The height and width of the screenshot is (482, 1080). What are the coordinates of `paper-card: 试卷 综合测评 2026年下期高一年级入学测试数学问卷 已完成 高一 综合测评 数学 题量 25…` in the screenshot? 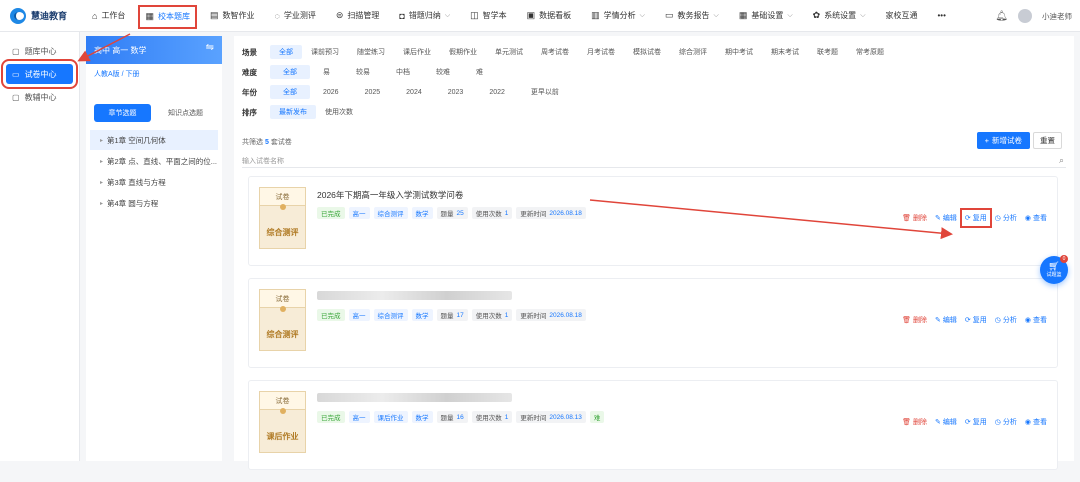 It's located at (653, 221).